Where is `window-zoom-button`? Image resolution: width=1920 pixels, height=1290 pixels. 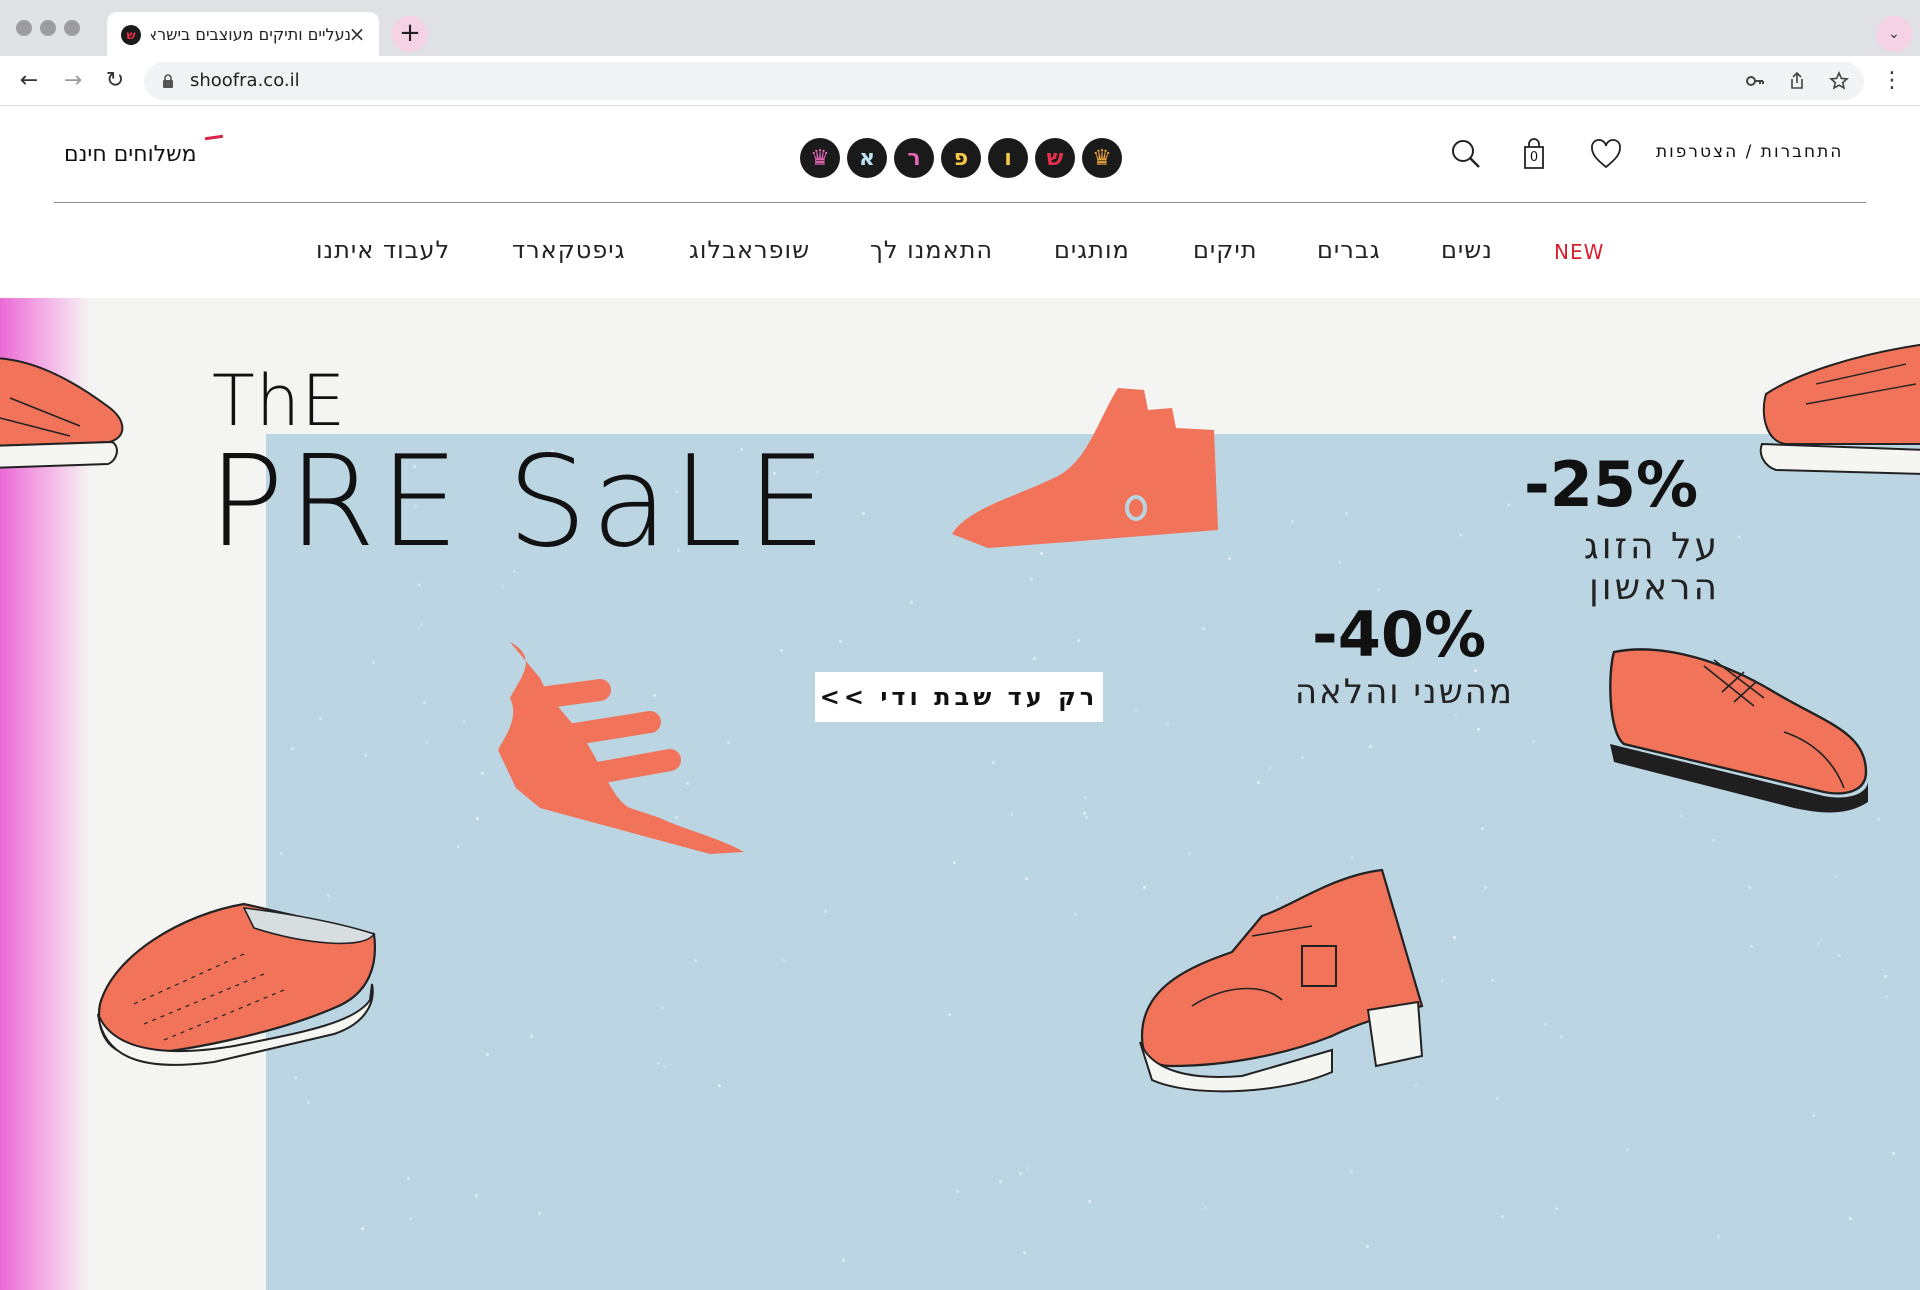 window-zoom-button is located at coordinates (72, 28).